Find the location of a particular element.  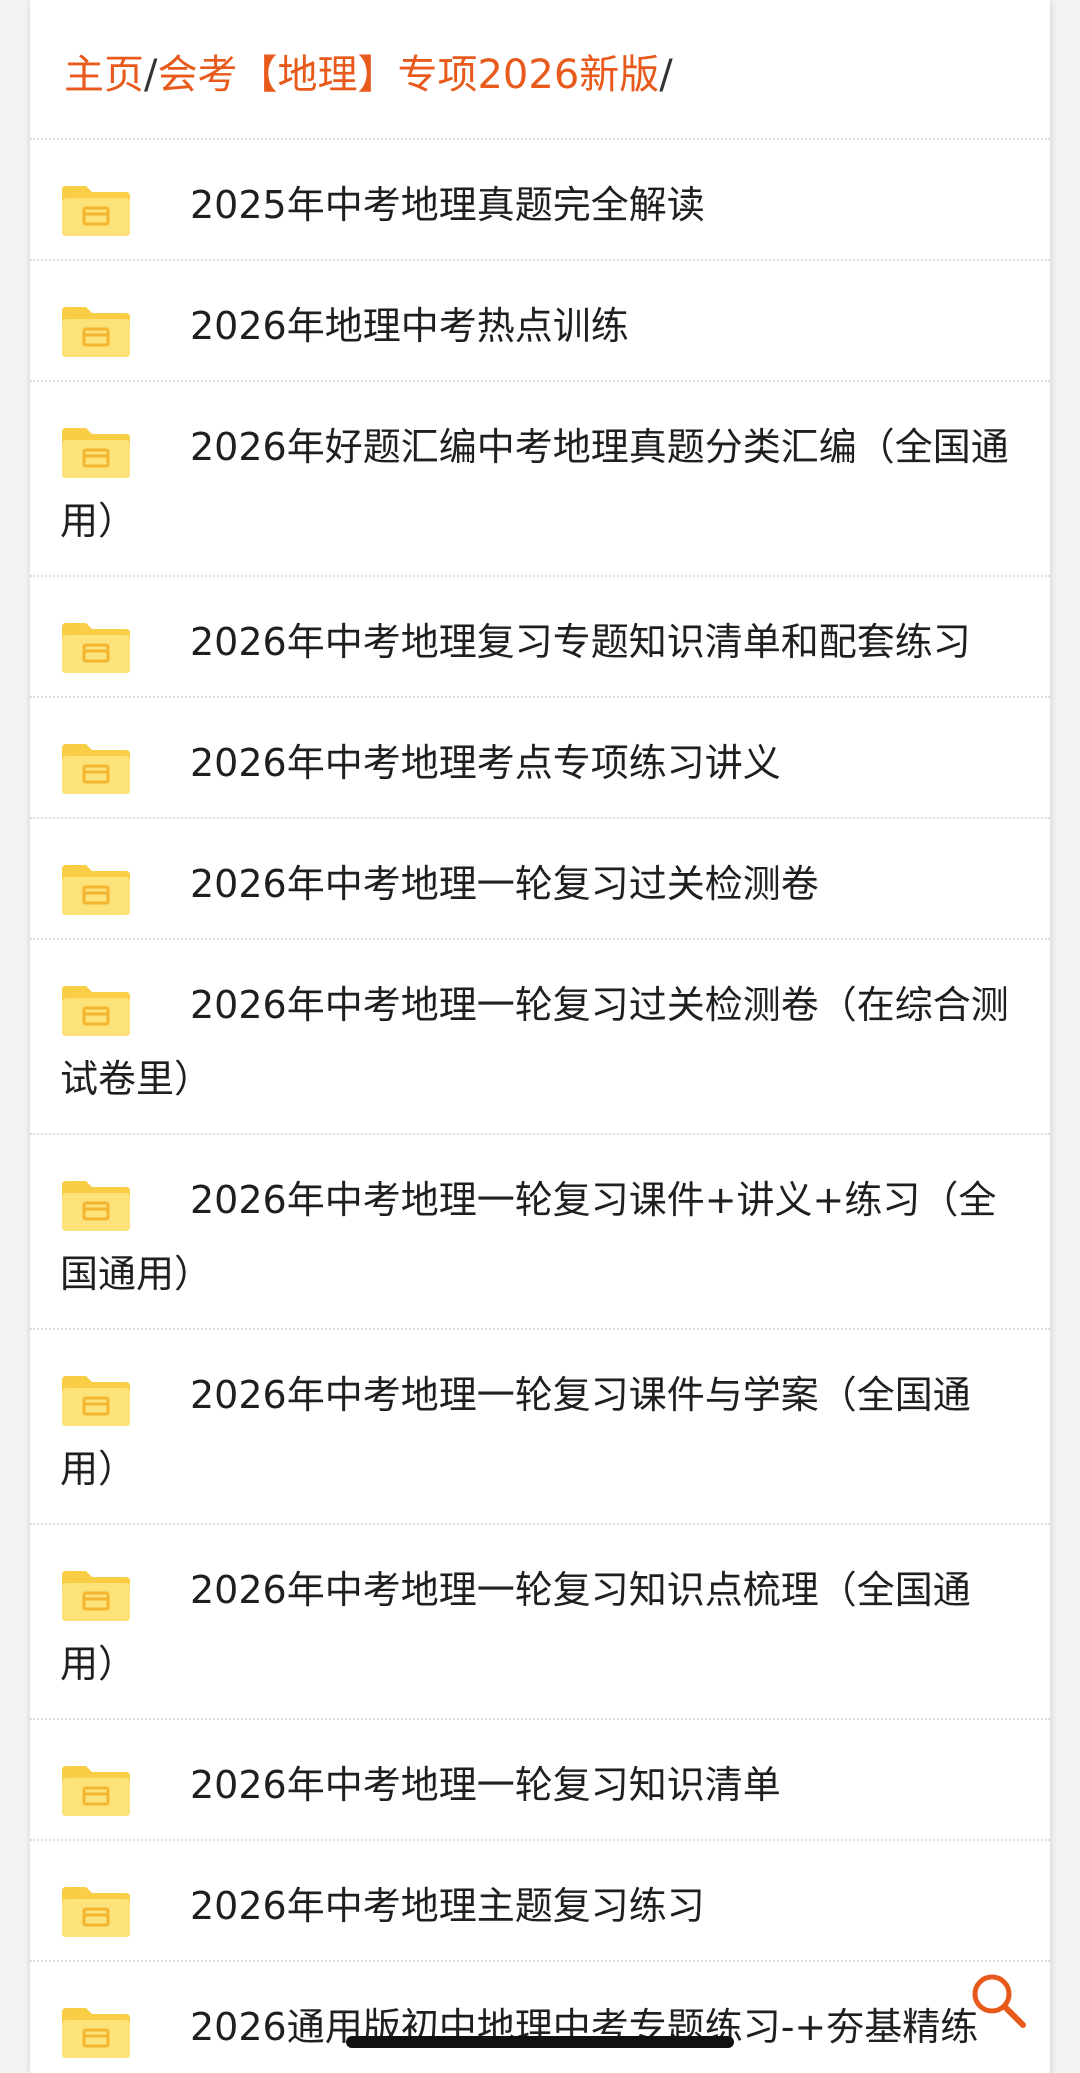

list-item: 2026年中考地理考点专项练习讲义 is located at coordinates (540, 758).